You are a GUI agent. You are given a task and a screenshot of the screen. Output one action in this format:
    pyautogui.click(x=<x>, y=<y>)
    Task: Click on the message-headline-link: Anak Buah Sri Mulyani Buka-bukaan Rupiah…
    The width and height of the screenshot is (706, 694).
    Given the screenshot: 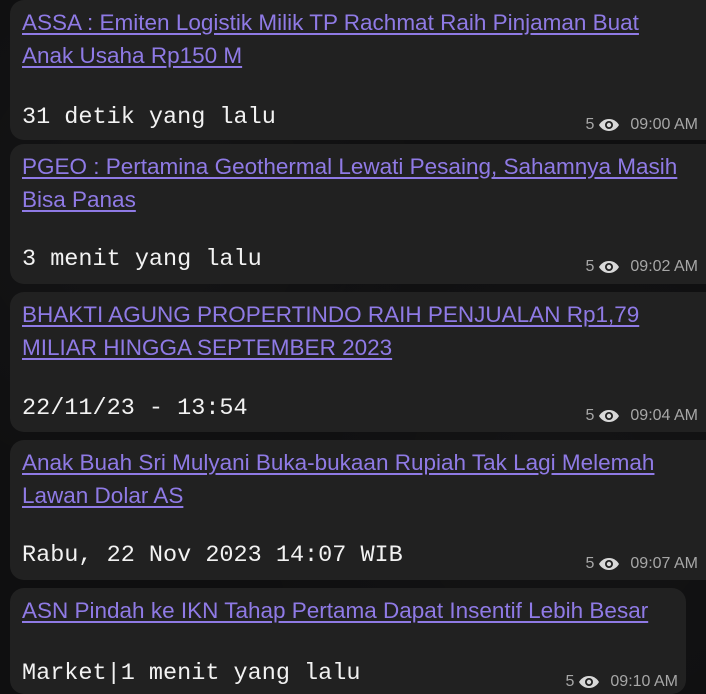 What is the action you would take?
    pyautogui.click(x=358, y=479)
    